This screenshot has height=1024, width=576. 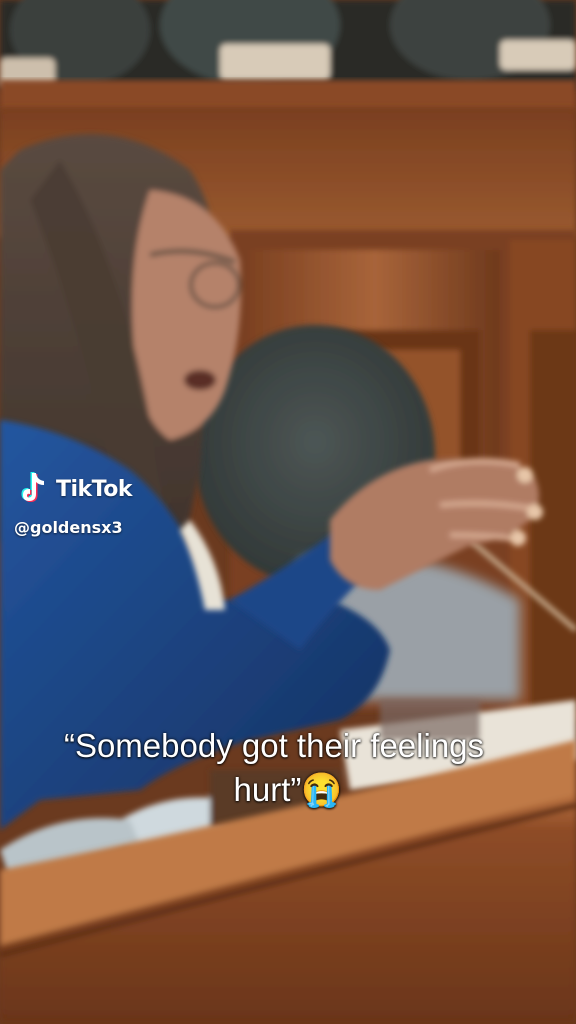 What do you see at coordinates (94, 489) in the screenshot?
I see `watermark-brand: TikTok` at bounding box center [94, 489].